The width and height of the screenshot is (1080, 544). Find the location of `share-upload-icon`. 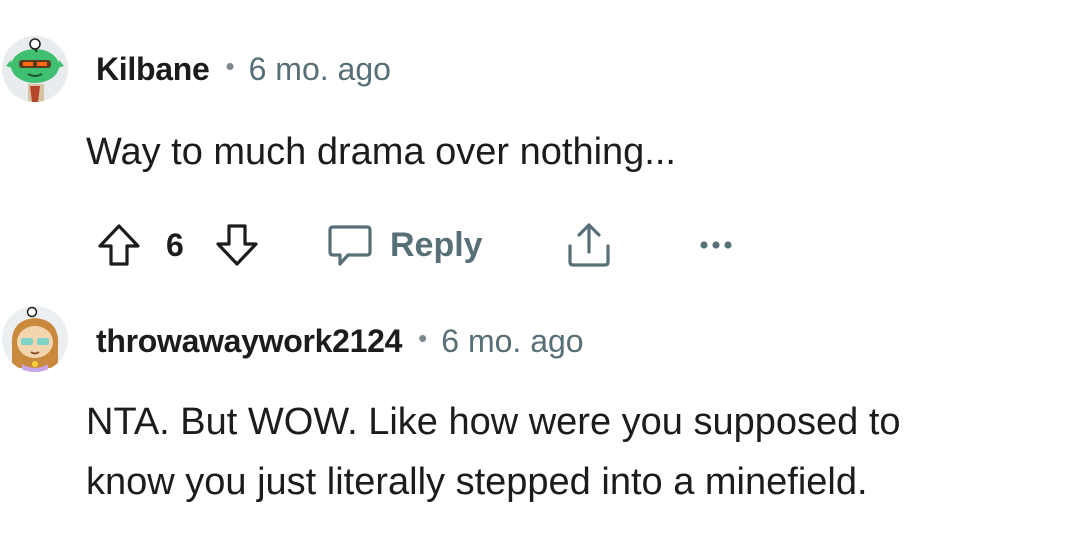

share-upload-icon is located at coordinates (589, 245).